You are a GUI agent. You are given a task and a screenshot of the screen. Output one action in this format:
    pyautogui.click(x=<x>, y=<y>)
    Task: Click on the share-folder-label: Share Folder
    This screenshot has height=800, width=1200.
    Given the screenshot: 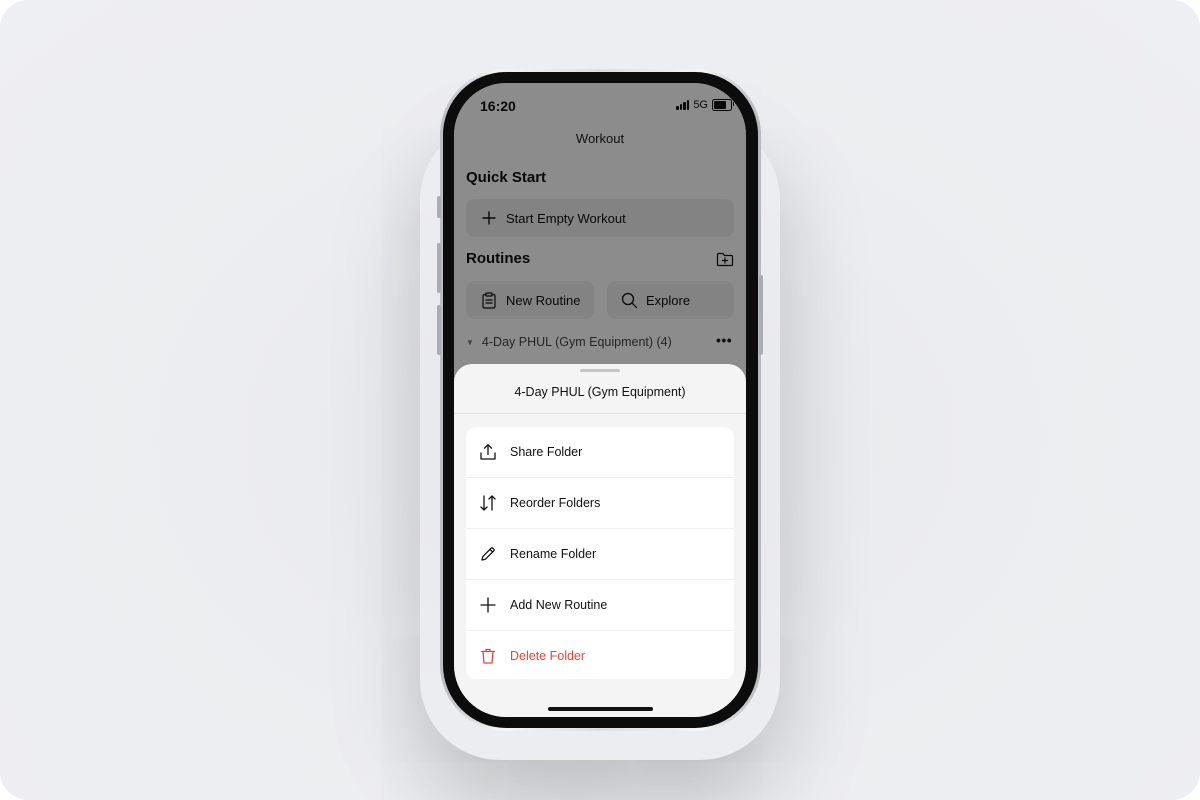 What is the action you would take?
    pyautogui.click(x=546, y=452)
    